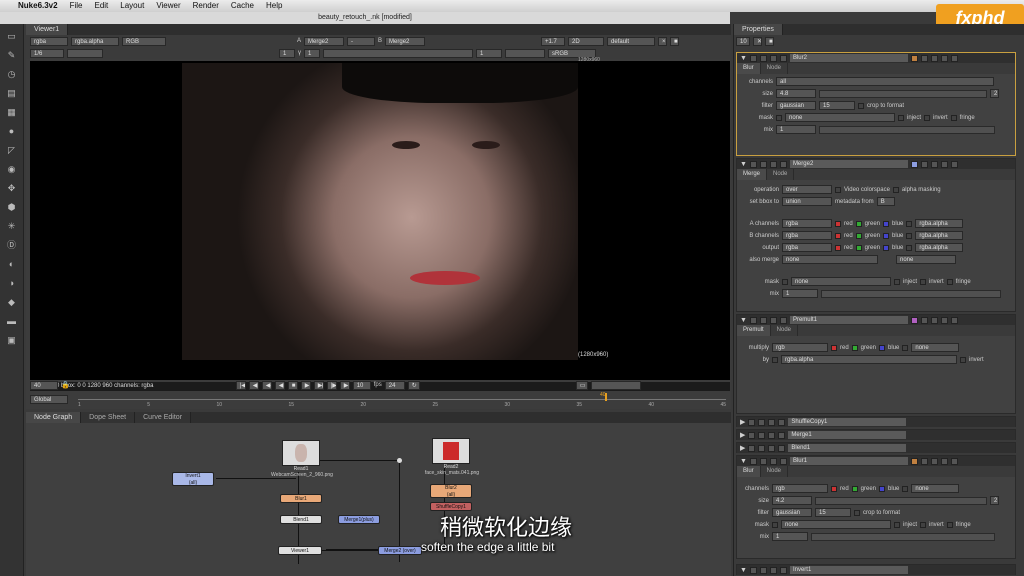 The image size is (1024, 576). What do you see at coordinates (903, 536) in the screenshot?
I see `mix-slider` at bounding box center [903, 536].